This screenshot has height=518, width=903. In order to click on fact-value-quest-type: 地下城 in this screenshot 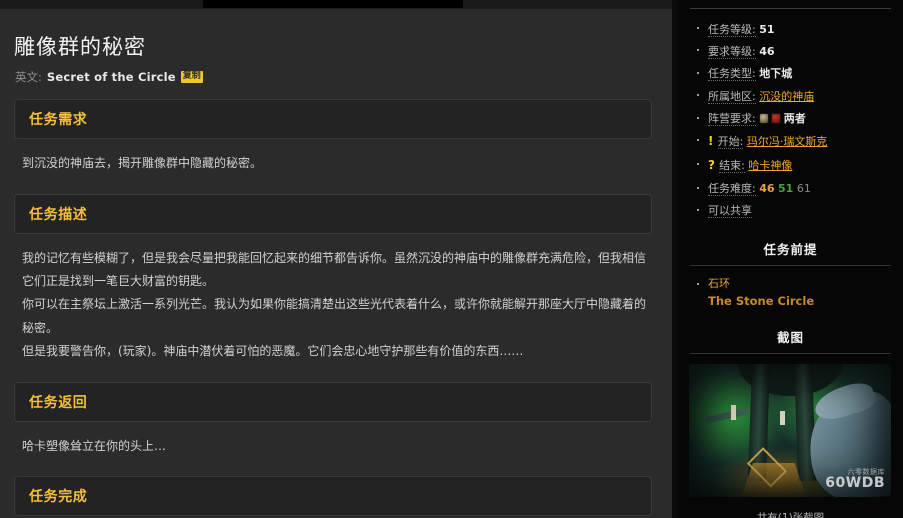, I will do `click(776, 74)`.